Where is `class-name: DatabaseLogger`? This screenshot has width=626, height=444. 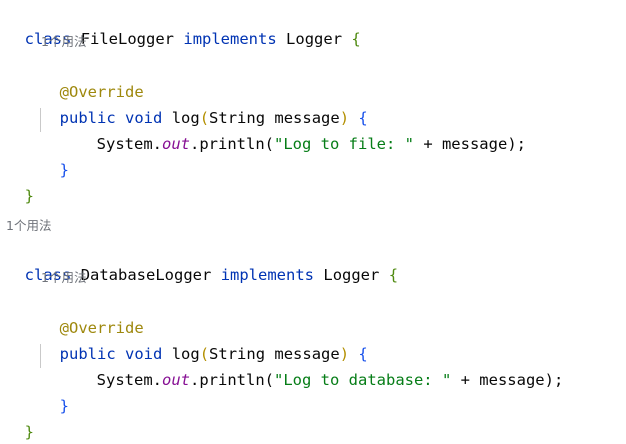 class-name: DatabaseLogger is located at coordinates (146, 275).